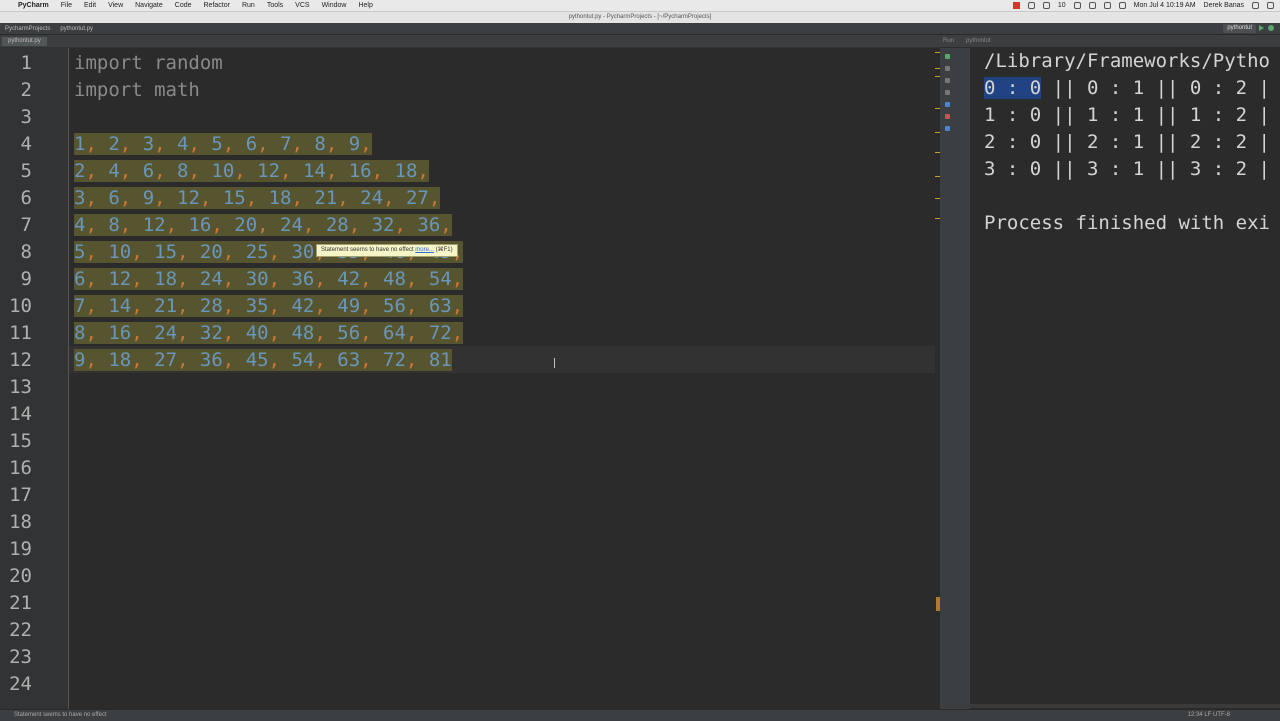 This screenshot has height=721, width=1280. I want to click on console-line: Process finished with exi, so click(1127, 223).